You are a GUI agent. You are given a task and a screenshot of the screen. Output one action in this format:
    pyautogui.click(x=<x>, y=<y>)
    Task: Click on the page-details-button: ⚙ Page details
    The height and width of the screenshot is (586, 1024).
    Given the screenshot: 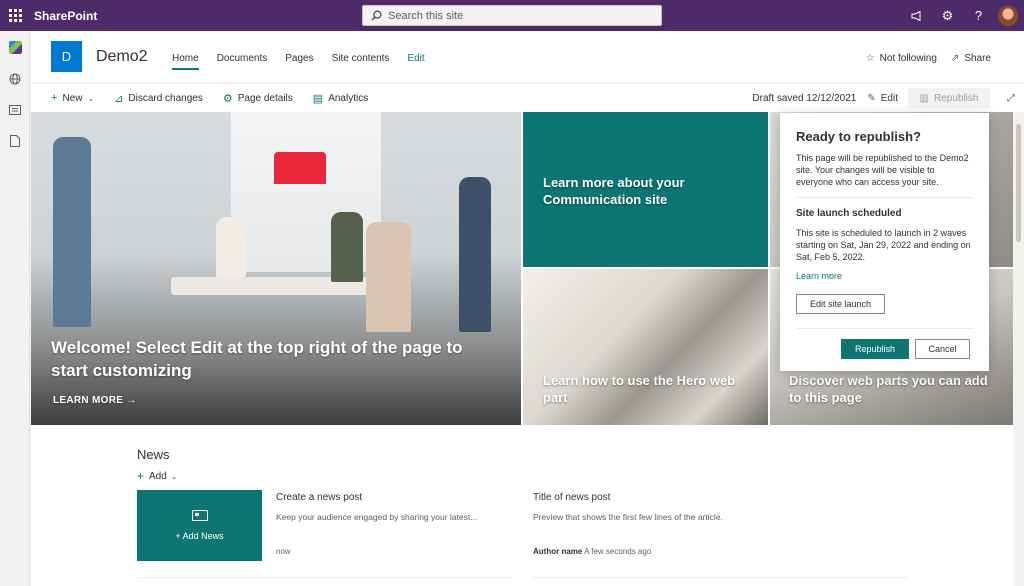 What is the action you would take?
    pyautogui.click(x=258, y=98)
    